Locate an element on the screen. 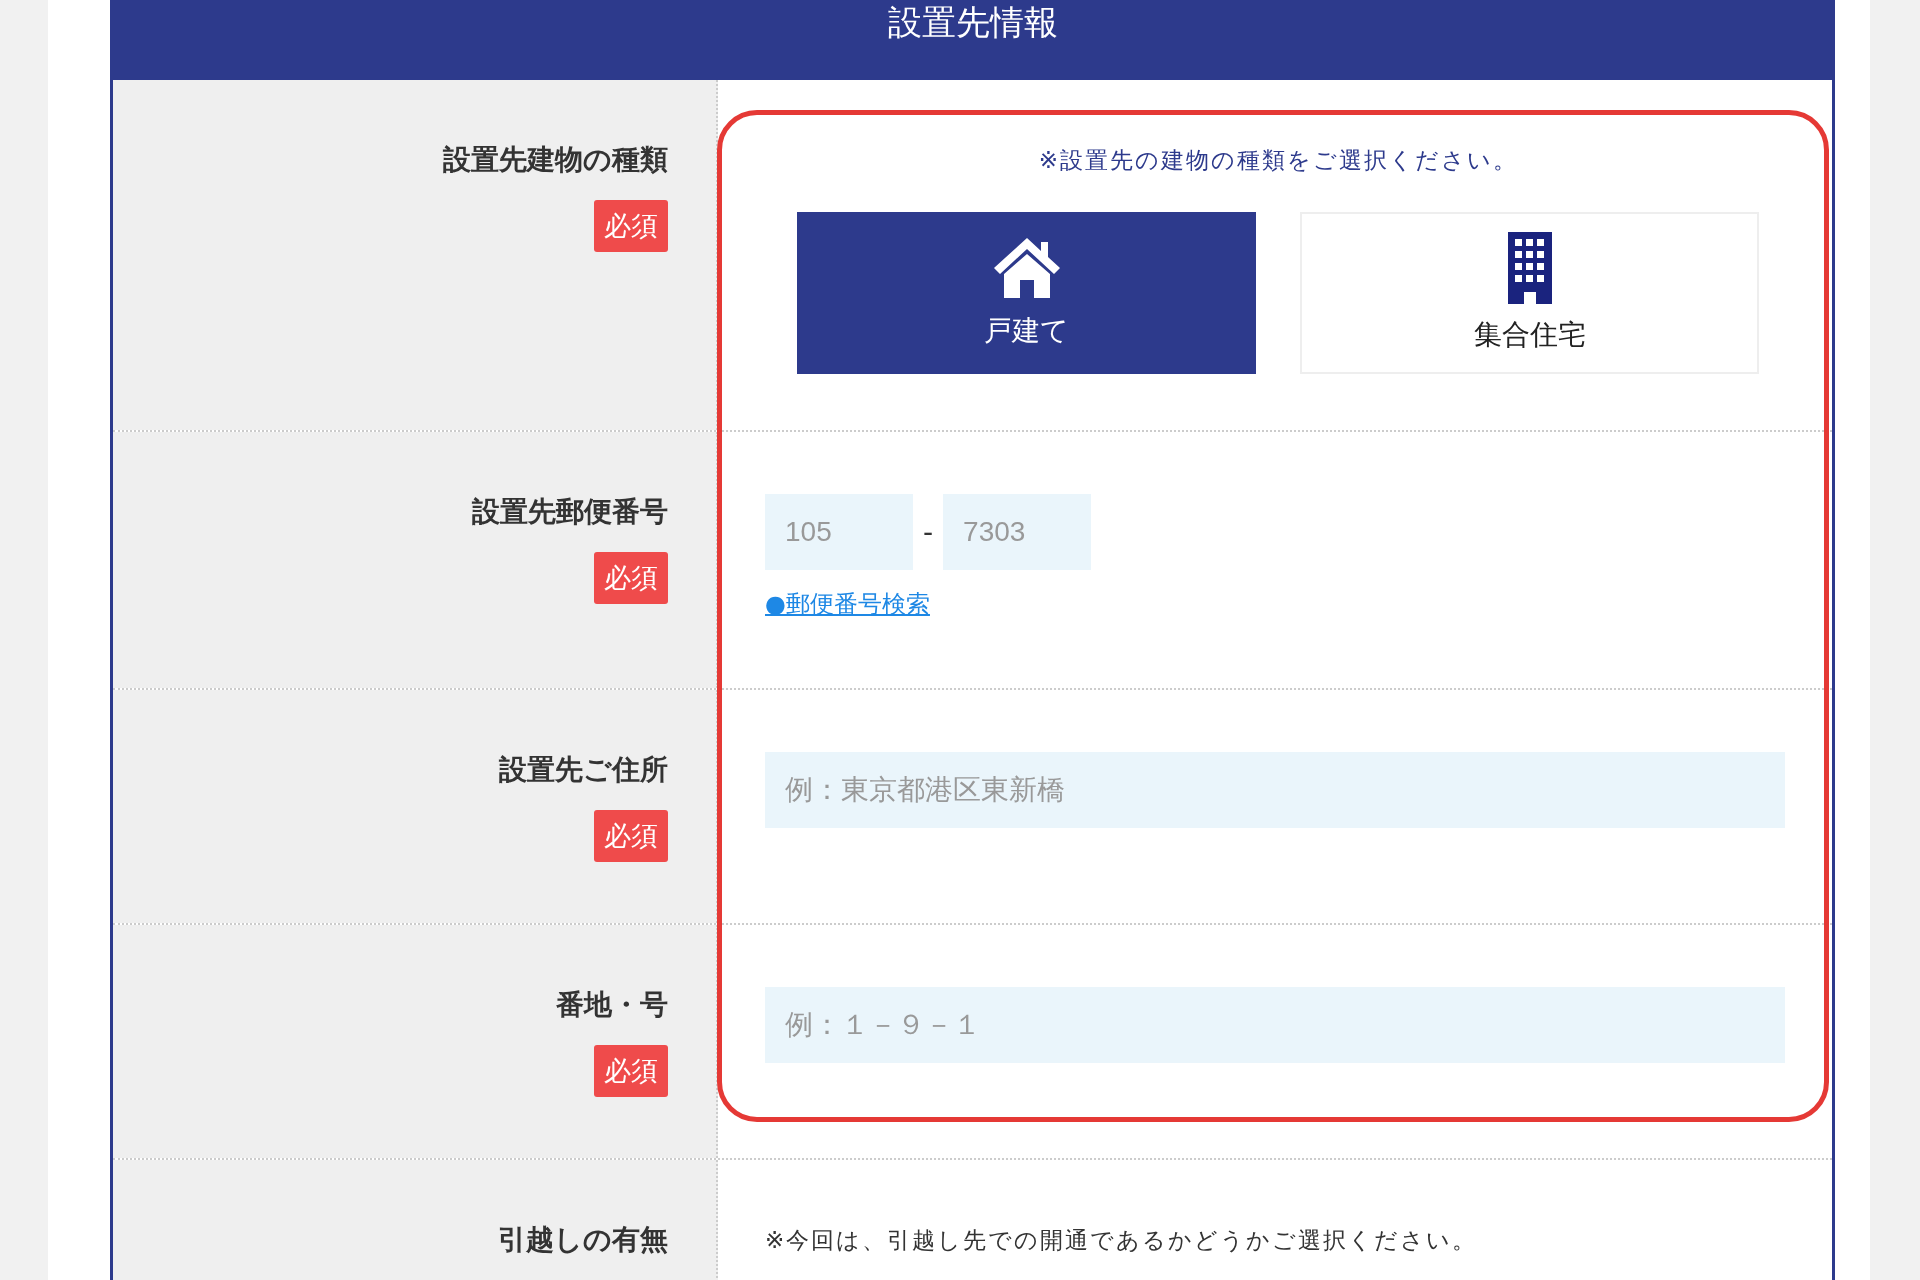 This screenshot has width=1920, height=1280. building-icon is located at coordinates (1529, 268).